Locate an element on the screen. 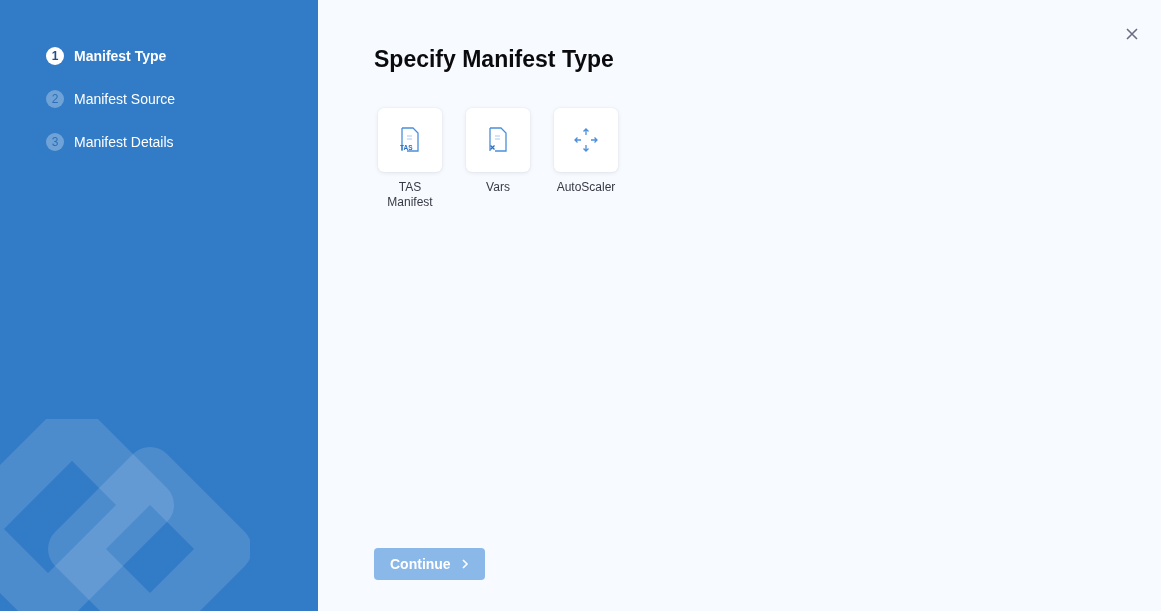  manifest-type-label: AutoScaler is located at coordinates (586, 187).